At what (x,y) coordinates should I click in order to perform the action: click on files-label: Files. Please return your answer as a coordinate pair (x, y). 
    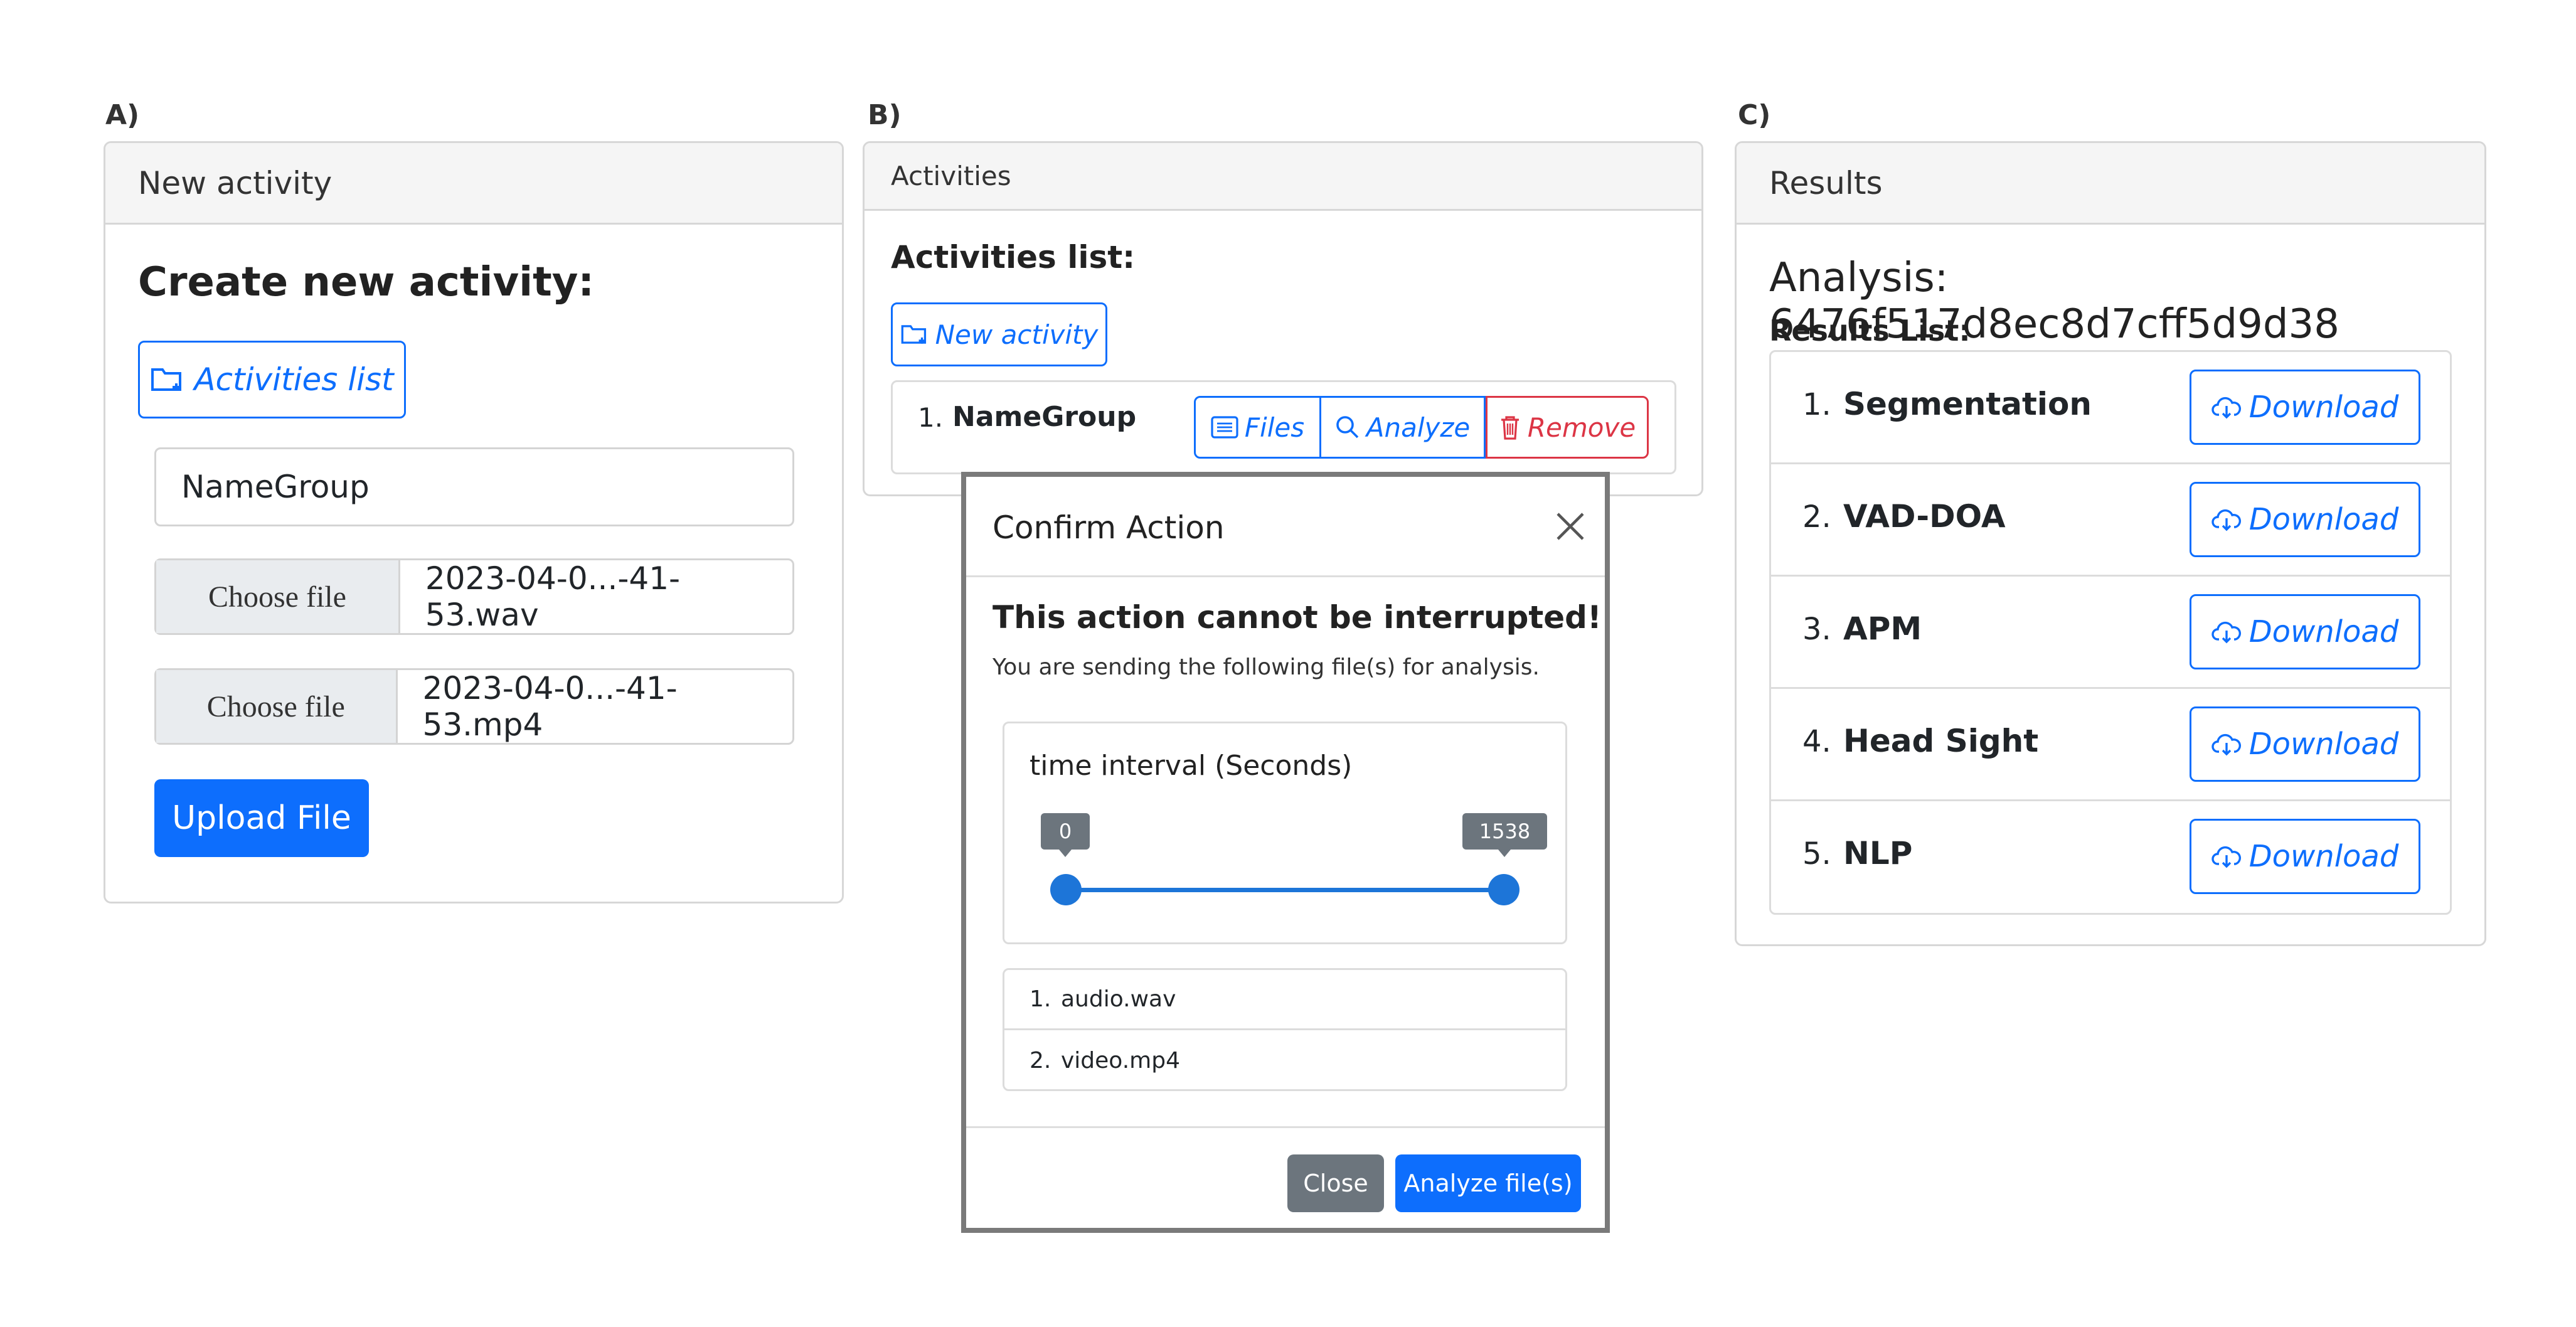
    Looking at the image, I should click on (1274, 427).